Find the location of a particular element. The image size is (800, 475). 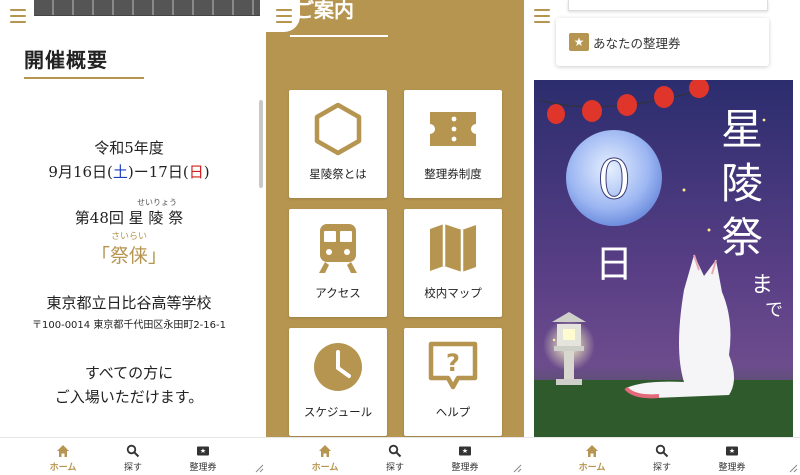

tile-help: ? ヘルプ is located at coordinates (453, 382).